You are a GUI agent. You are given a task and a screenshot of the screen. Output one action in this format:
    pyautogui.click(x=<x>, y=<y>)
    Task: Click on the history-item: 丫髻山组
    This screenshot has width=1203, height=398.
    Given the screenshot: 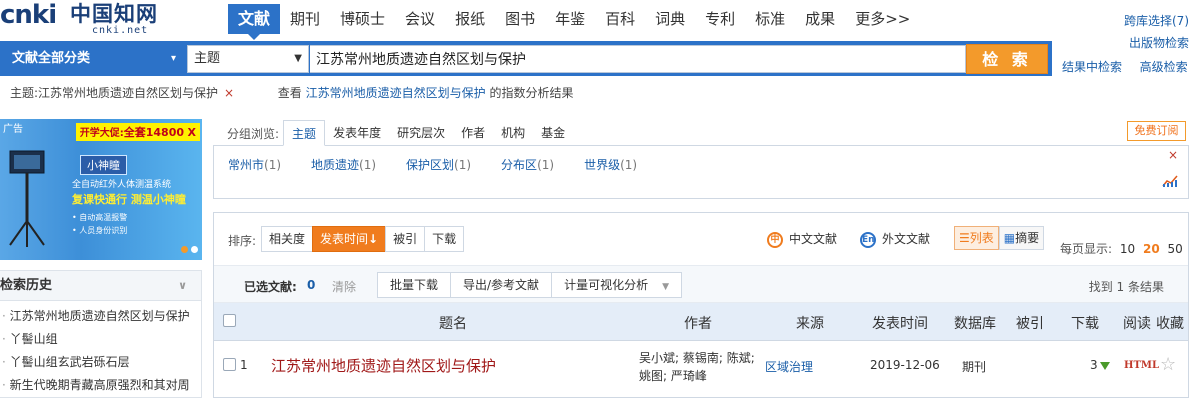 What is the action you would take?
    pyautogui.click(x=100, y=339)
    